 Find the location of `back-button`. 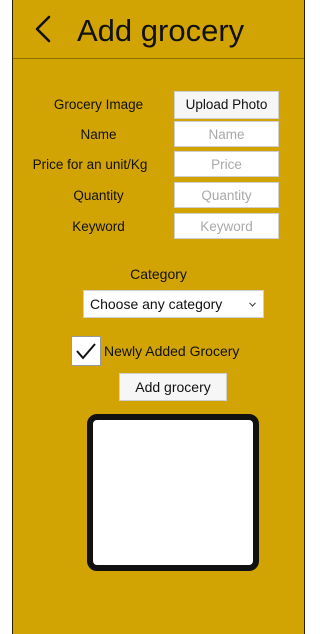

back-button is located at coordinates (43, 29).